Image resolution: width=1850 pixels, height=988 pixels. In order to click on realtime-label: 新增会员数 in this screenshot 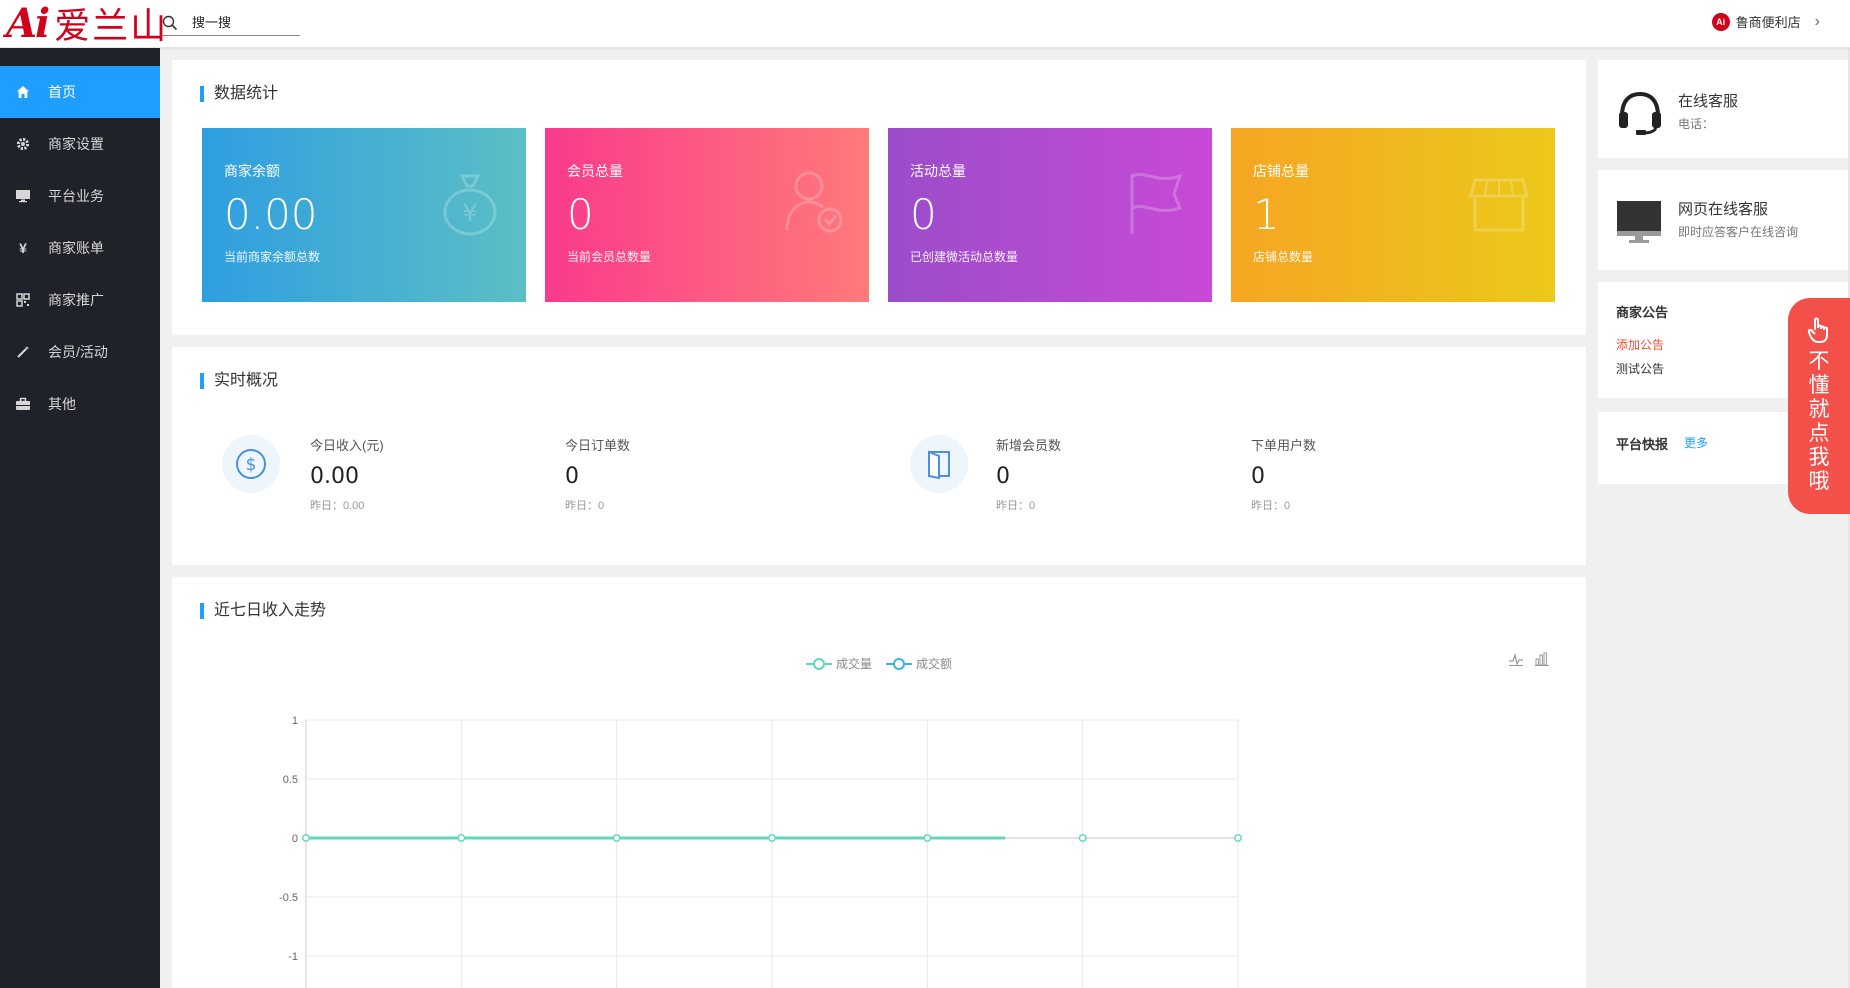, I will do `click(1029, 445)`.